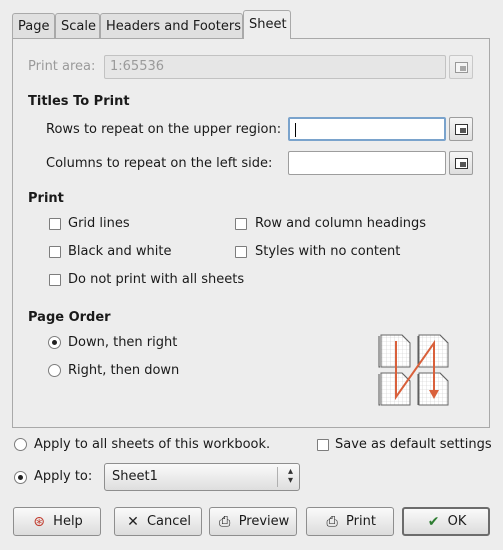  What do you see at coordinates (361, 521) in the screenshot?
I see `print-button-label: Print` at bounding box center [361, 521].